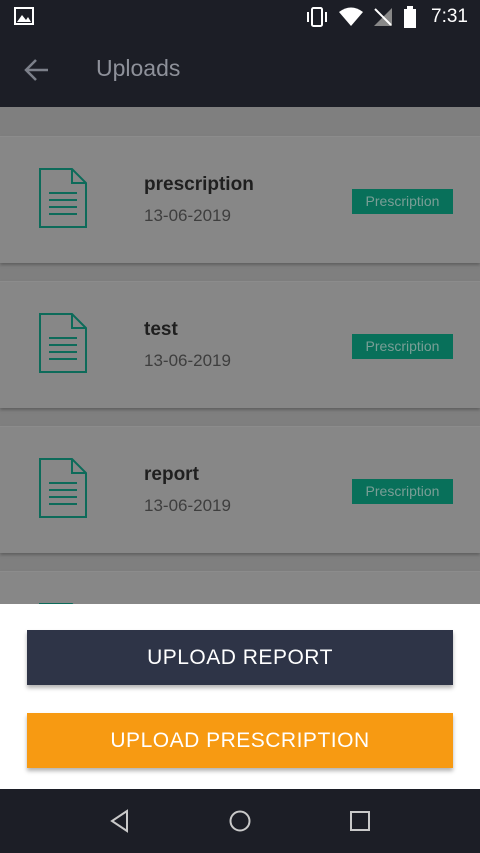 The height and width of the screenshot is (853, 480). I want to click on upload-name: test, so click(161, 329).